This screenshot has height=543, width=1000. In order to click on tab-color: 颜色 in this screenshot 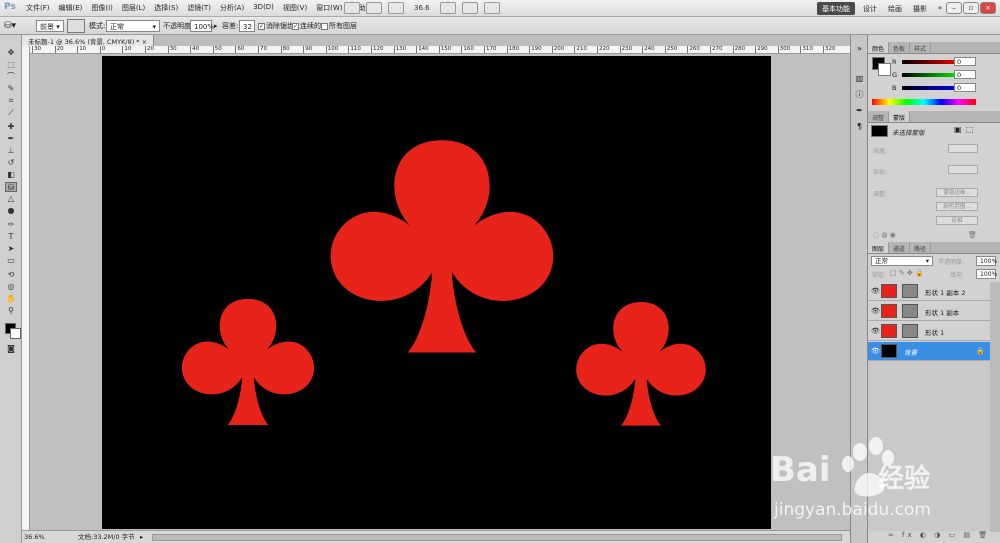, I will do `click(879, 47)`.